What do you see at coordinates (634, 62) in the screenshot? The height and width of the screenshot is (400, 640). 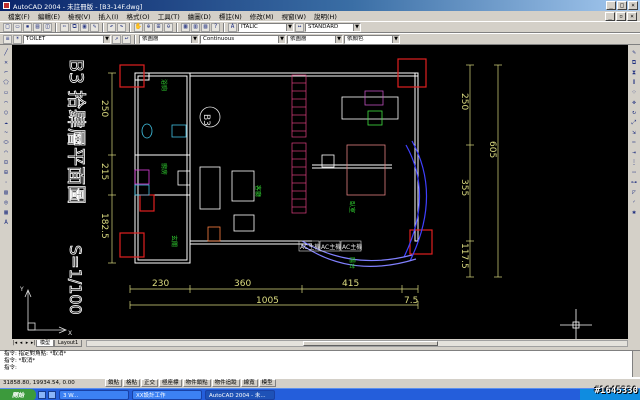 I see `copy-object-icon: ⧉` at bounding box center [634, 62].